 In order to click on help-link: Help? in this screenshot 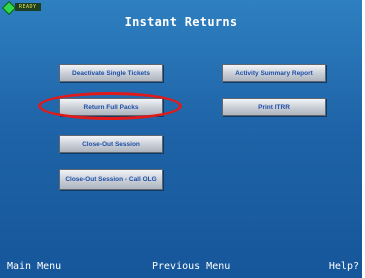, I will do `click(344, 266)`.